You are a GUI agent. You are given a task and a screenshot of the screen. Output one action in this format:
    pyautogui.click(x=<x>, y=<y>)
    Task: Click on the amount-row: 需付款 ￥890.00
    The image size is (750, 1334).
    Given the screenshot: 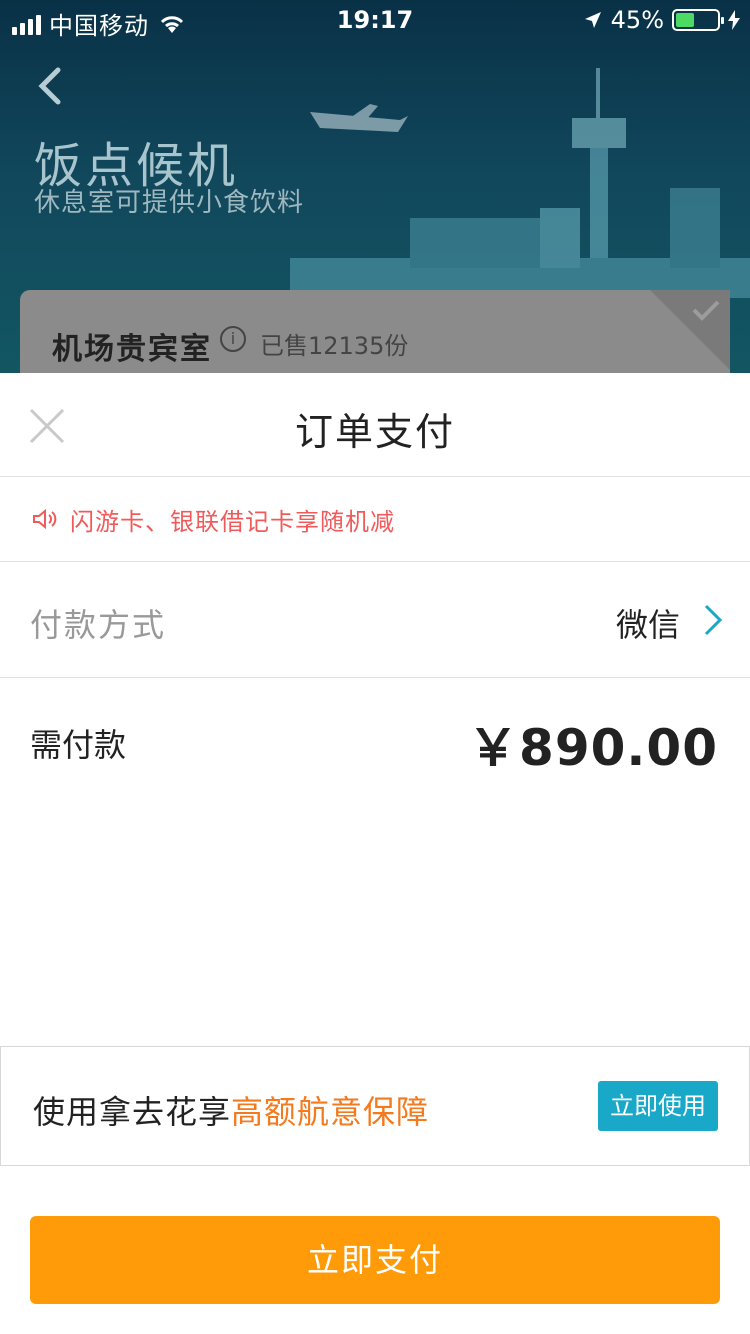 What is the action you would take?
    pyautogui.click(x=375, y=743)
    